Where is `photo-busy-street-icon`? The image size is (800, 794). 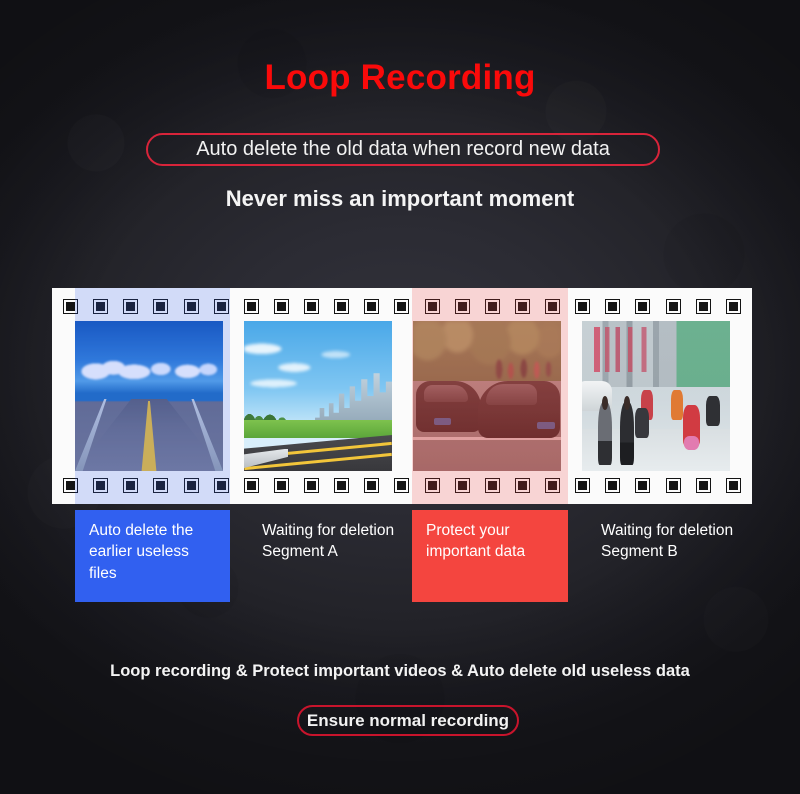 photo-busy-street-icon is located at coordinates (656, 396).